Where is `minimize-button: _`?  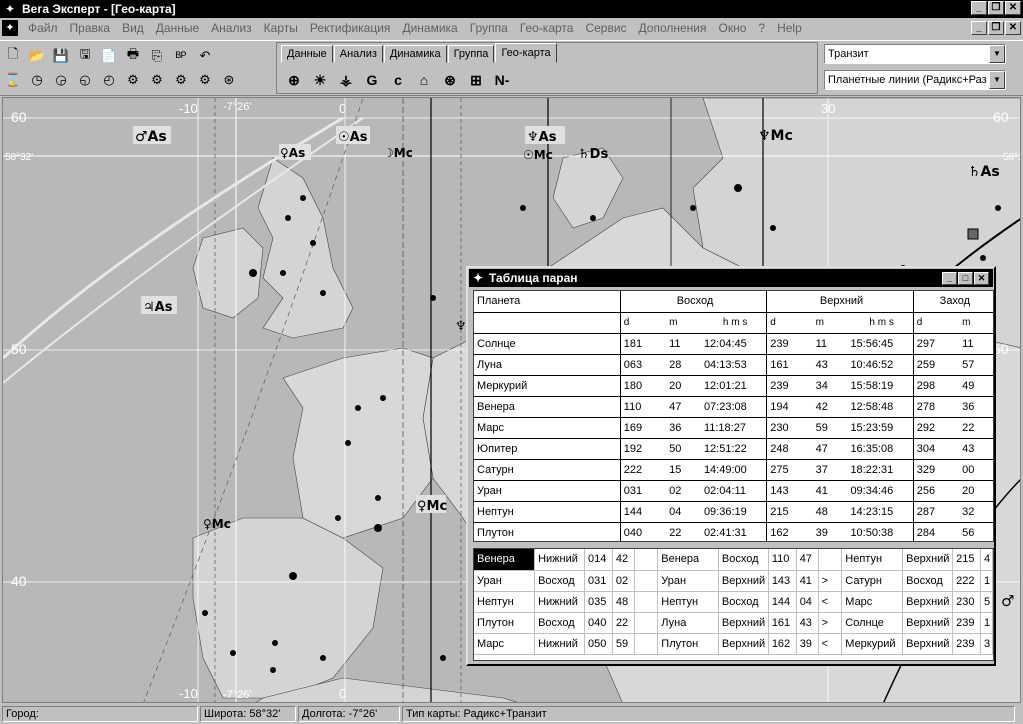 minimize-button: _ is located at coordinates (979, 8).